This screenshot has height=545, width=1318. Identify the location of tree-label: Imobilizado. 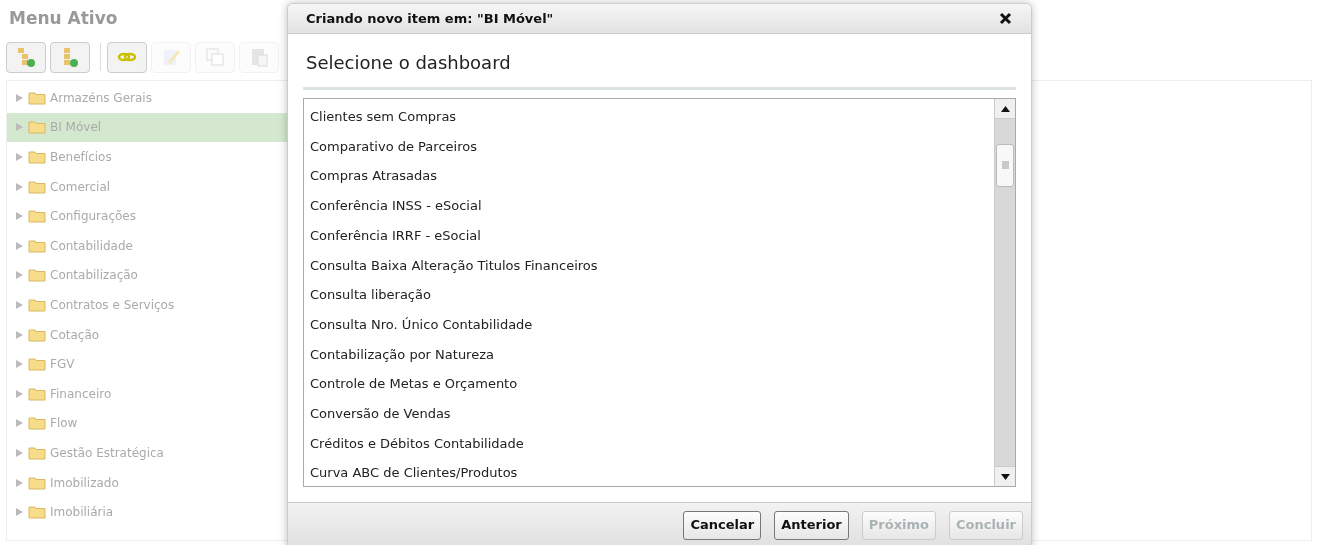
(84, 483).